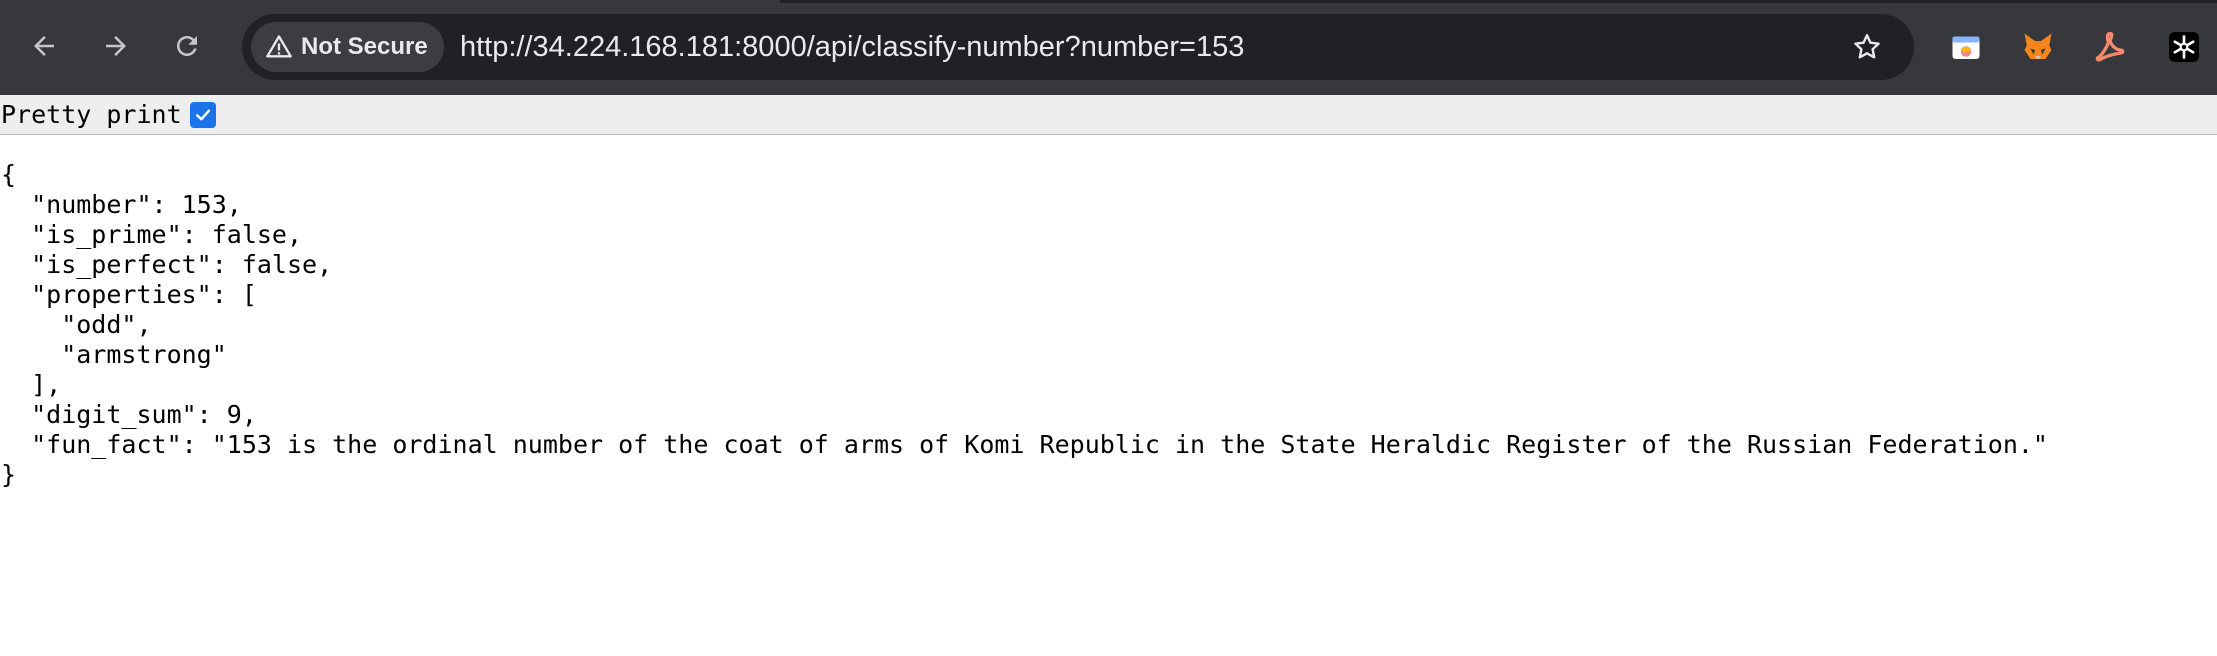 Image resolution: width=2217 pixels, height=656 pixels. Describe the element at coordinates (91, 114) in the screenshot. I see `pretty-print-label: Pretty print` at that location.